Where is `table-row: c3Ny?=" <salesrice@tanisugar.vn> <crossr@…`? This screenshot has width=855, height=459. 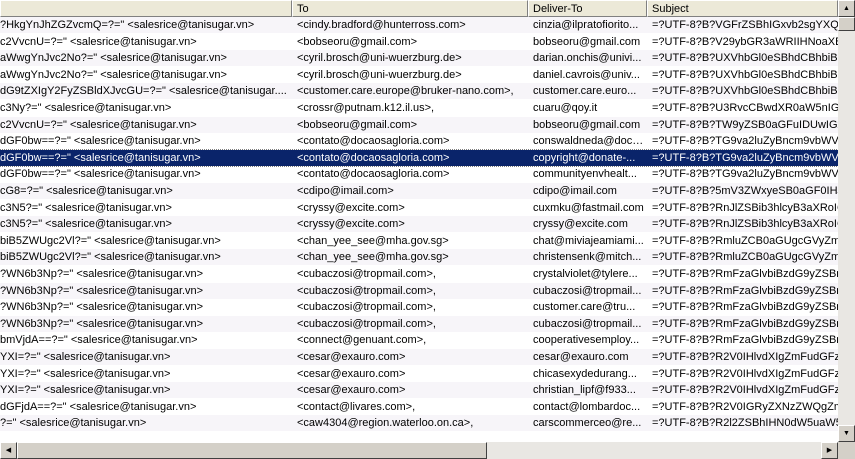
table-row: c3Ny?=" <salesrice@tanisugar.vn> <crossr@… is located at coordinates (419, 108).